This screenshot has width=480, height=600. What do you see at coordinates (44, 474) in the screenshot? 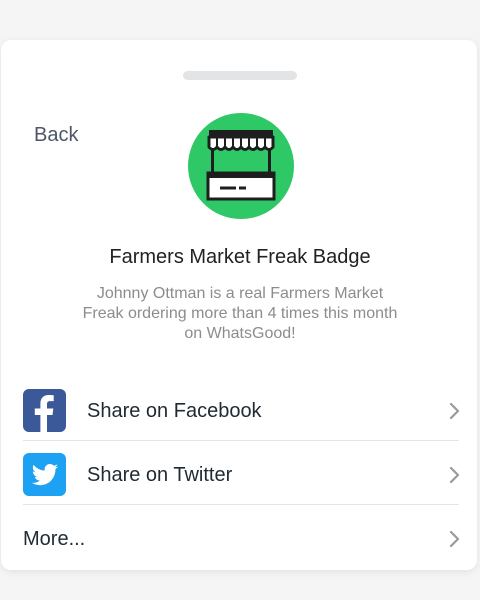
I see `twitter-icon` at bounding box center [44, 474].